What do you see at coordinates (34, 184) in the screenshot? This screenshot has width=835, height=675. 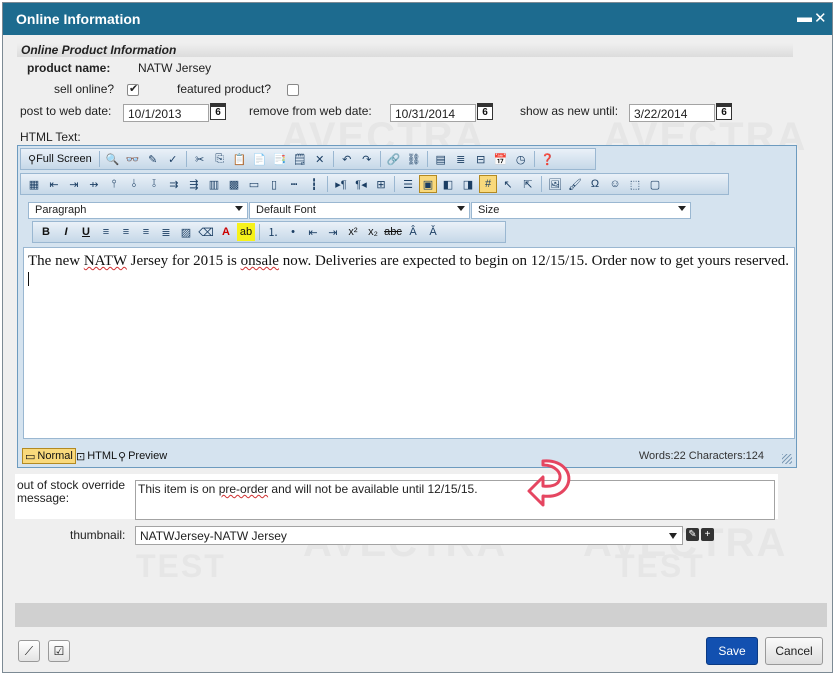 I see `insert-table-icon: ▦` at bounding box center [34, 184].